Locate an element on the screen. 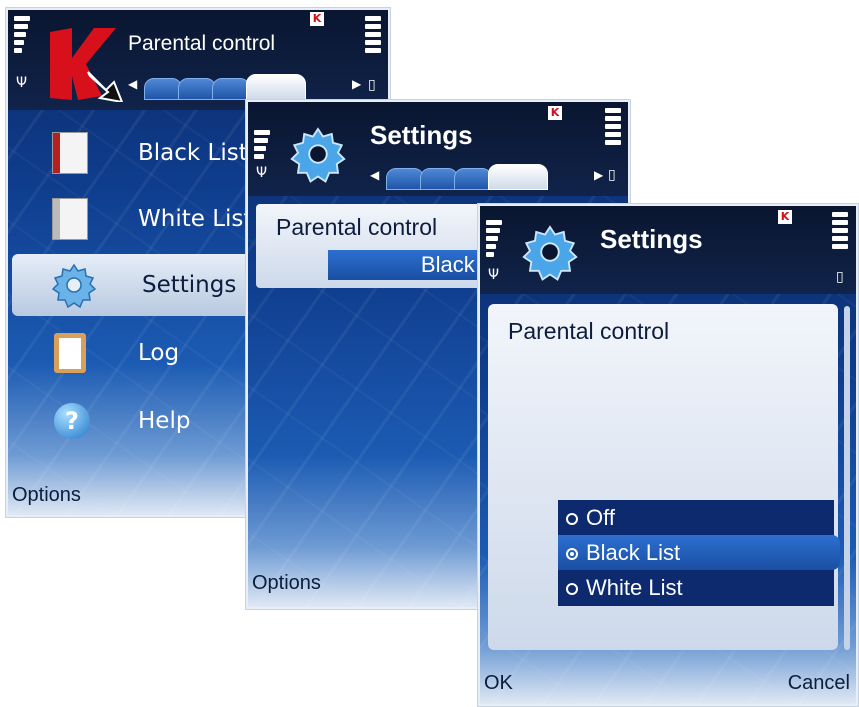 This screenshot has width=859, height=707. option-list: Off Black List White List is located at coordinates (699, 553).